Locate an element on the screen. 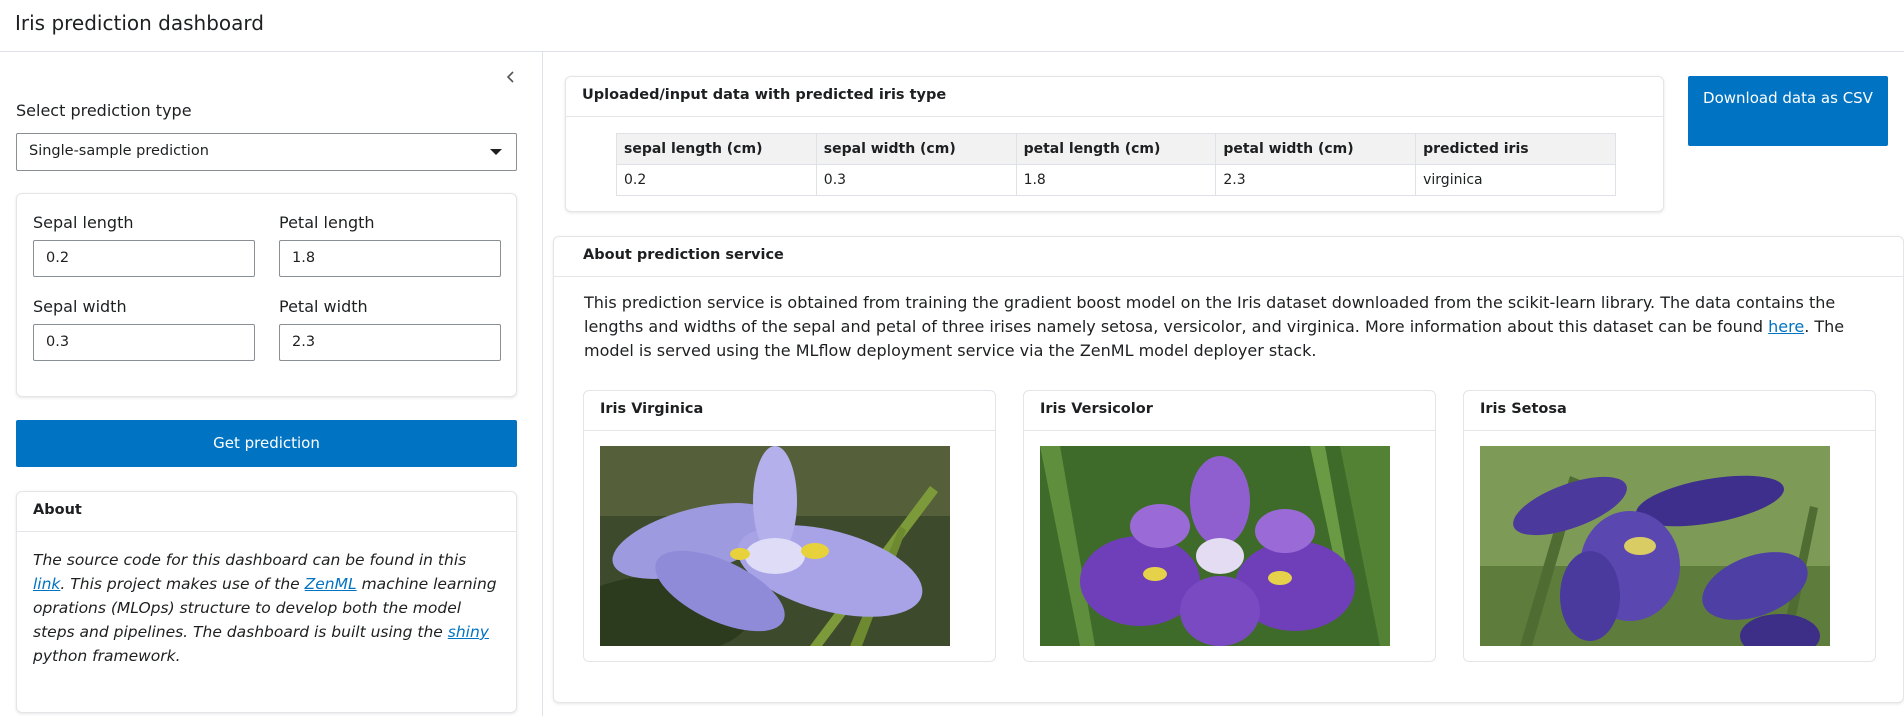 The image size is (1904, 716). shiny-link: shiny is located at coordinates (468, 632).